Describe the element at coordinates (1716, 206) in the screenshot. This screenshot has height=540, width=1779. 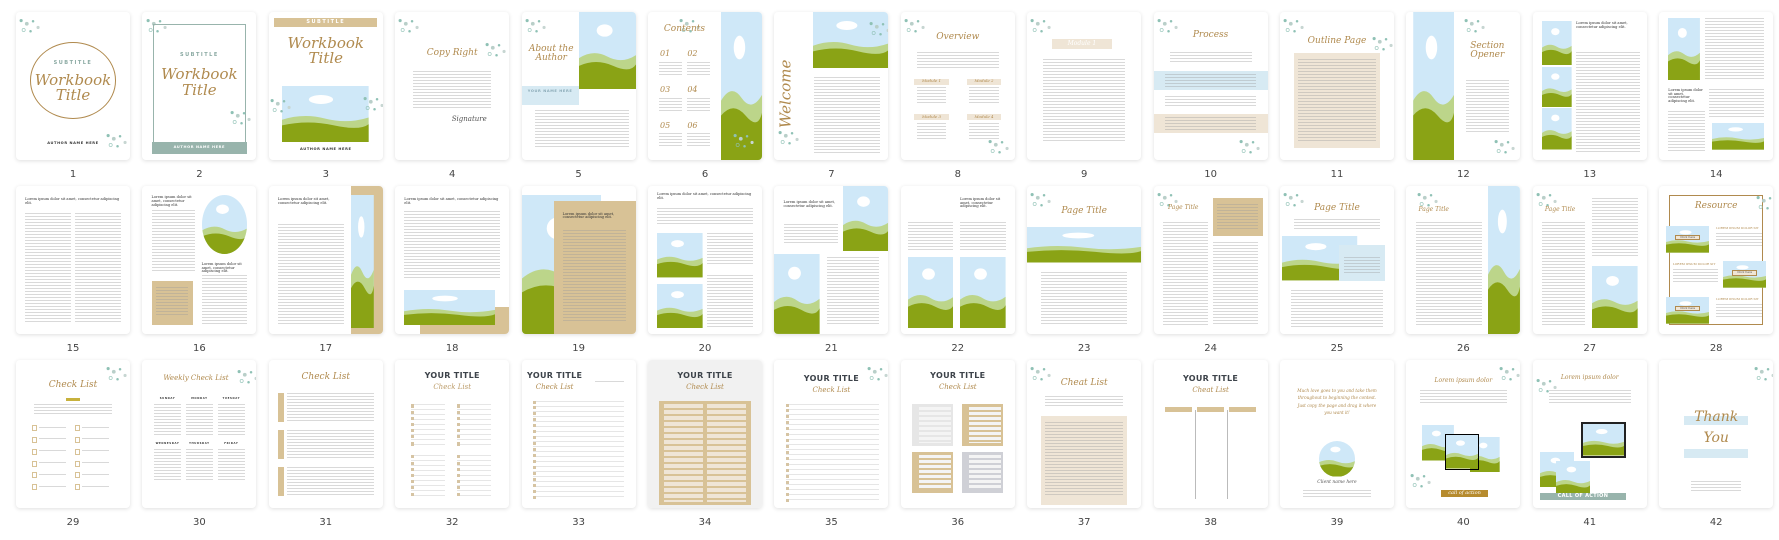
I see `page-title: Resource` at that location.